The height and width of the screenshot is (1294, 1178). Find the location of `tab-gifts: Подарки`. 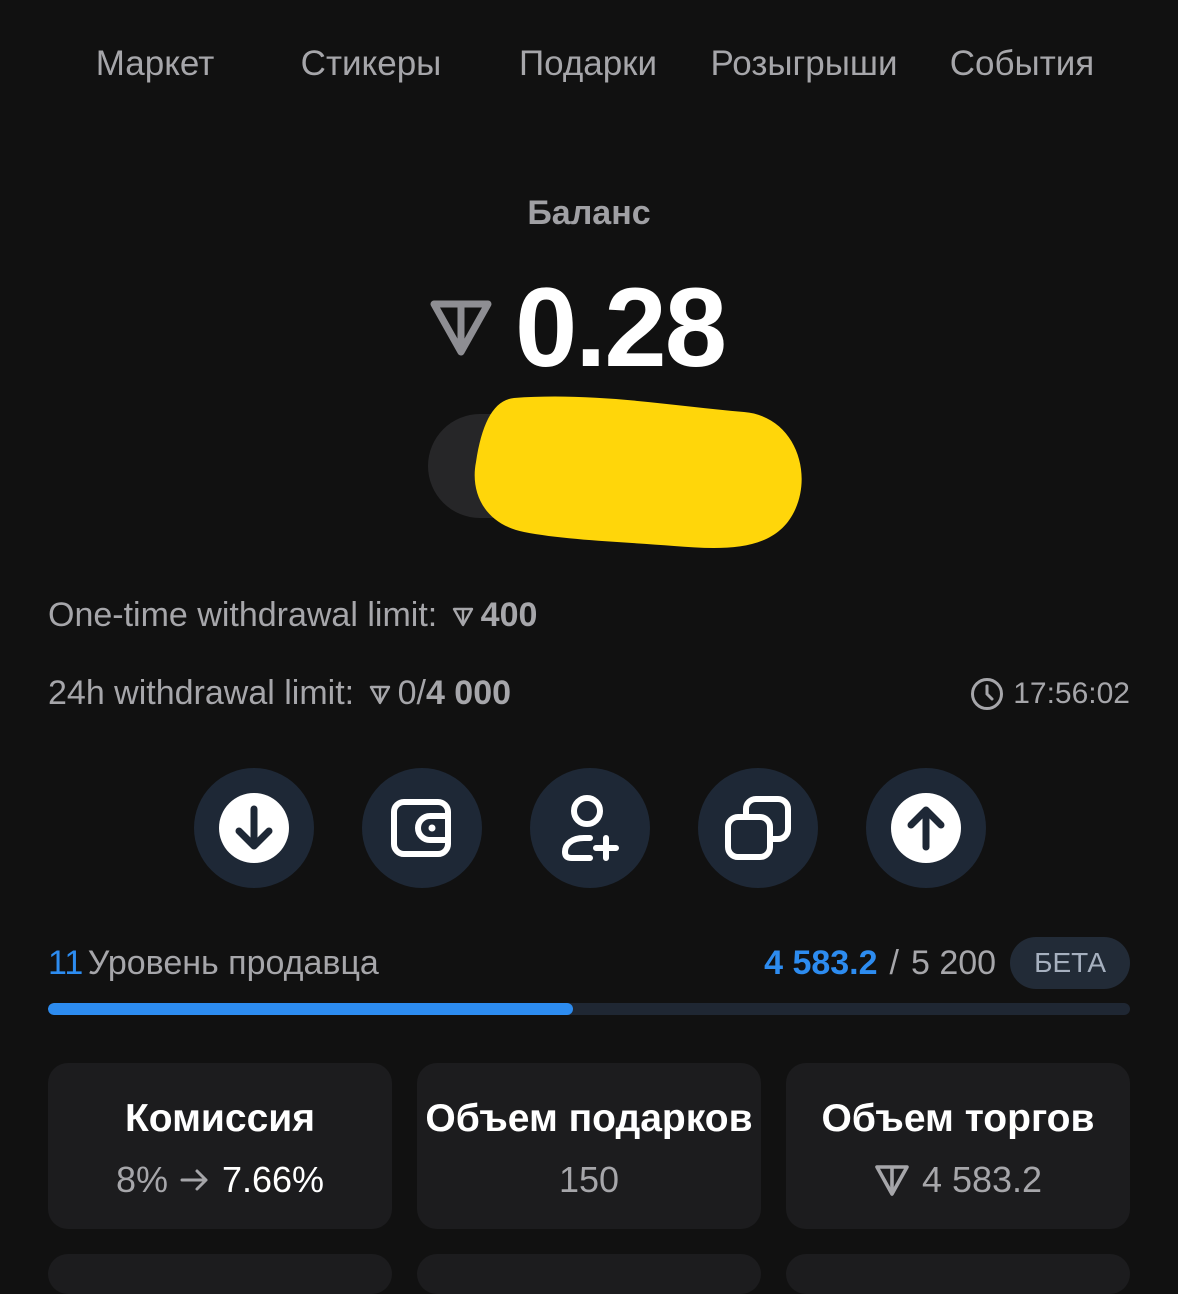

tab-gifts: Подарки is located at coordinates (588, 64).